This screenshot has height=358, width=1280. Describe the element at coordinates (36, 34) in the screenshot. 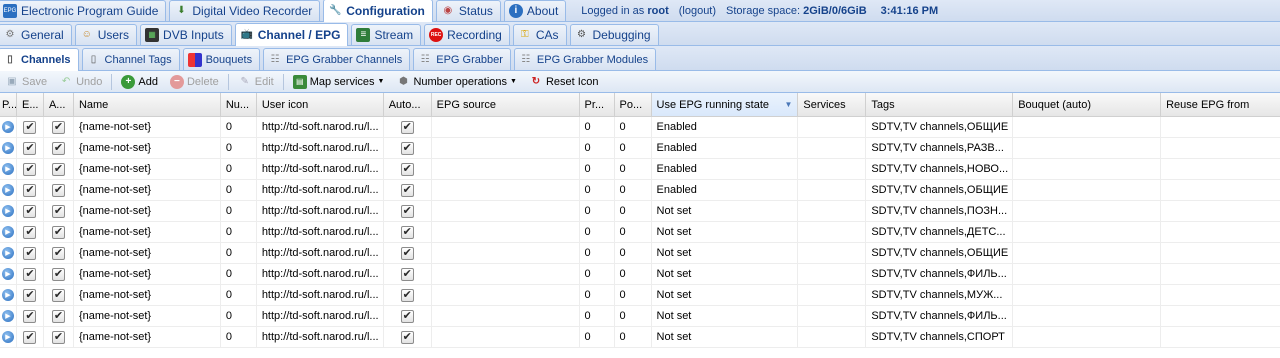

I see `tab-general: ⚙ General` at that location.